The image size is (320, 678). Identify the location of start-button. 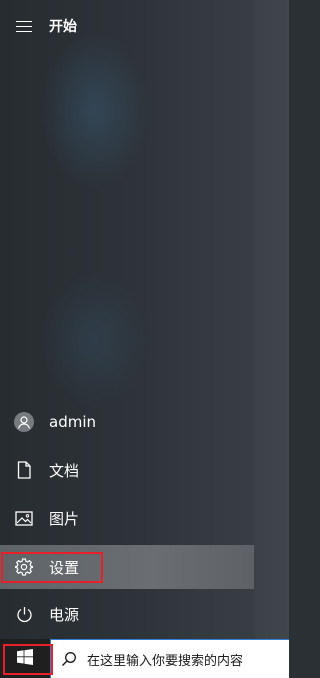
(25, 658).